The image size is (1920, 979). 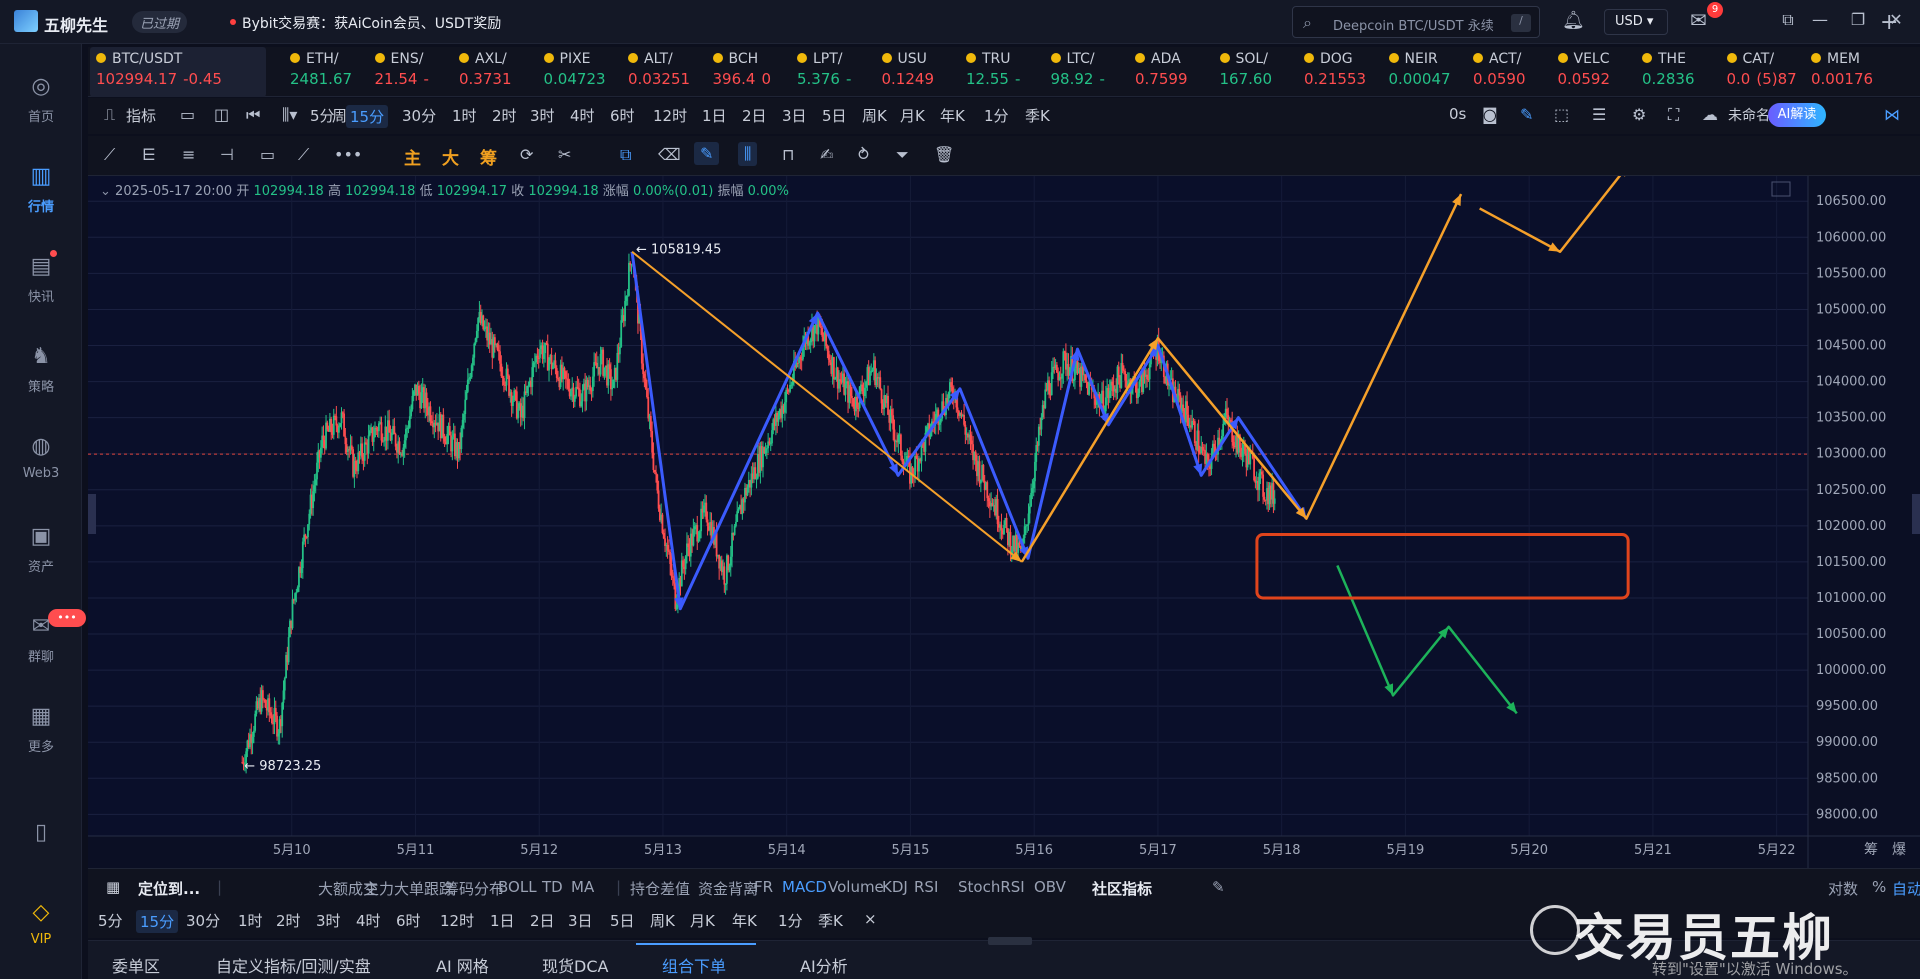 I want to click on search-input: Deepcoin BTC/USDT 永续, so click(x=1413, y=24).